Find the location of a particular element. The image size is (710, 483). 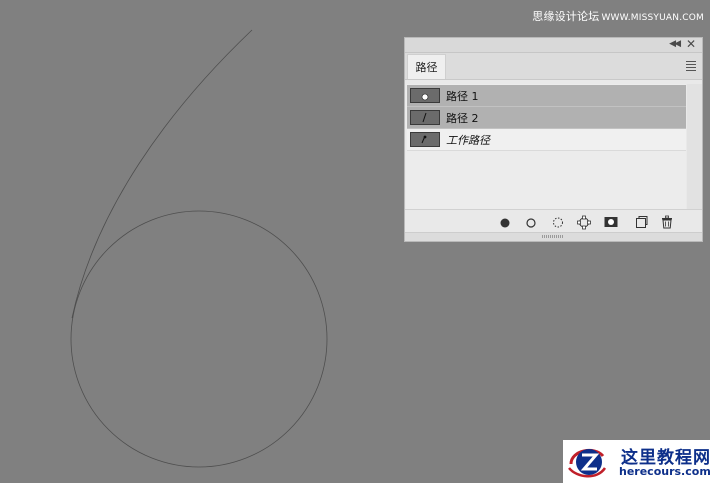

make-work-path-button is located at coordinates (584, 222).